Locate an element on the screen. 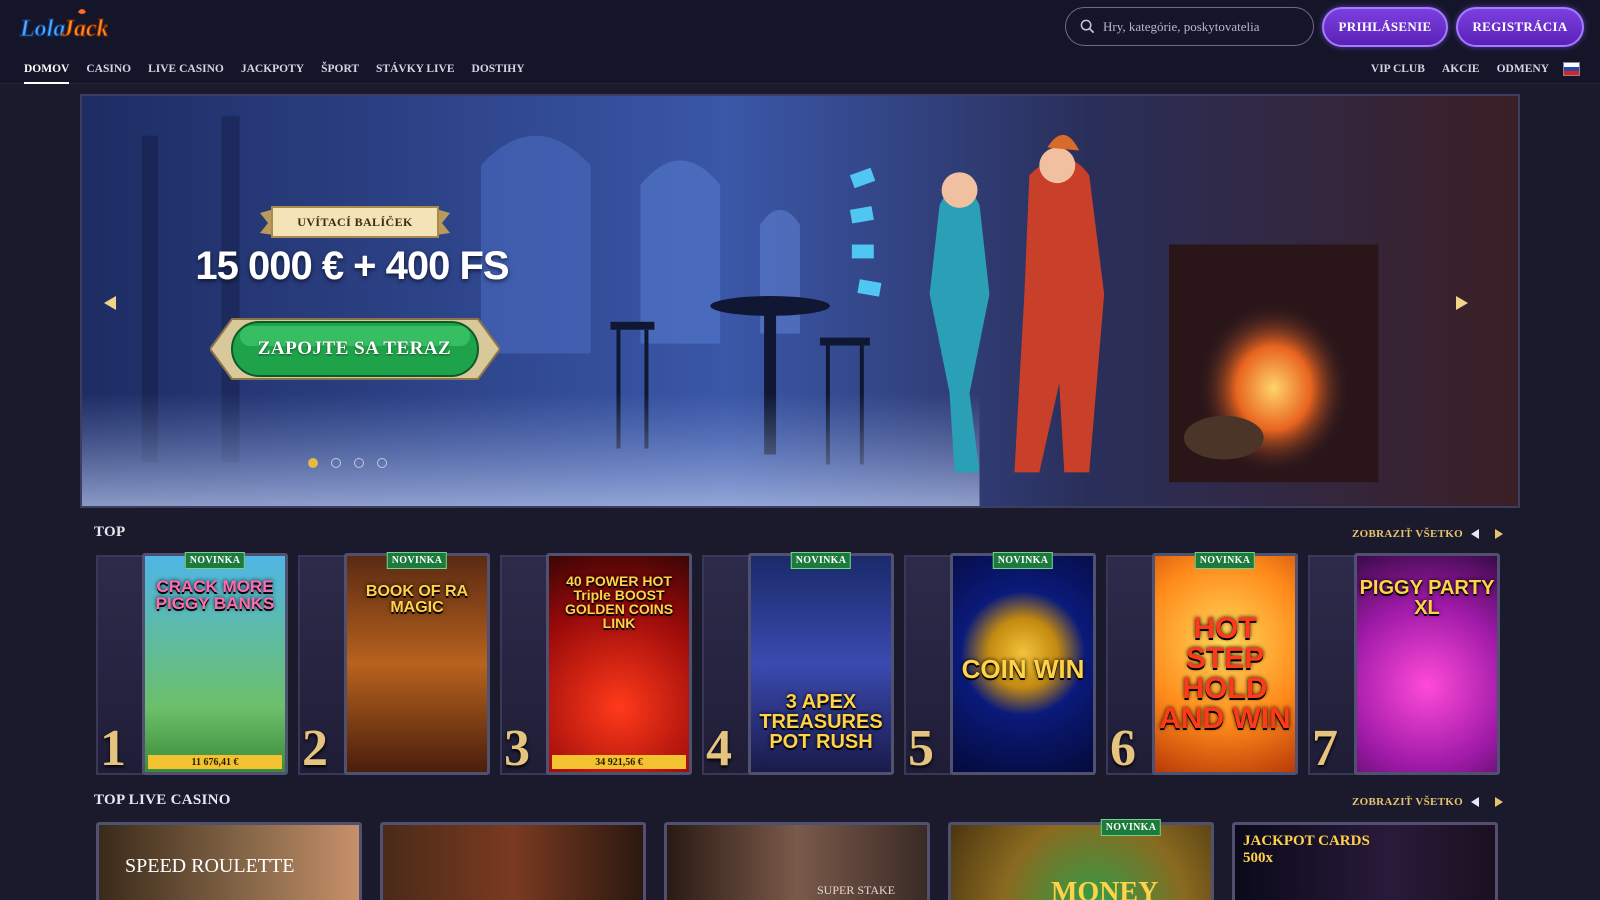 Image resolution: width=1600 pixels, height=900 pixels. live-show-all-link: ZOBRAZIŤ VŠETKO is located at coordinates (1407, 802).